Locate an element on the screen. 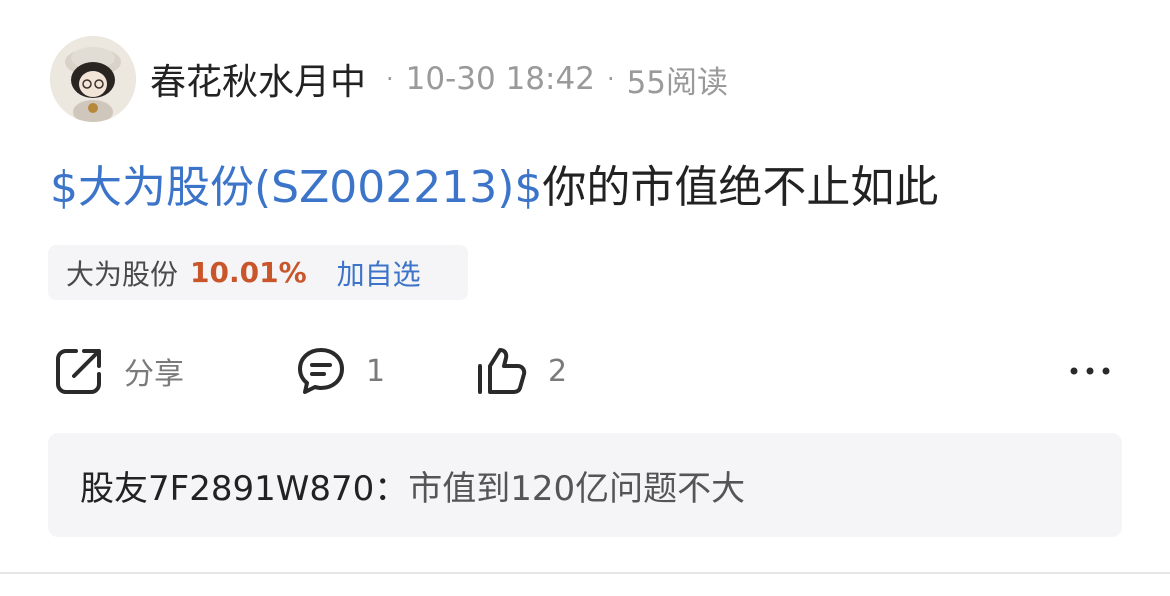 This screenshot has height=596, width=1170. stock-chip: 大为股份 10.01% 加自选 is located at coordinates (258, 272).